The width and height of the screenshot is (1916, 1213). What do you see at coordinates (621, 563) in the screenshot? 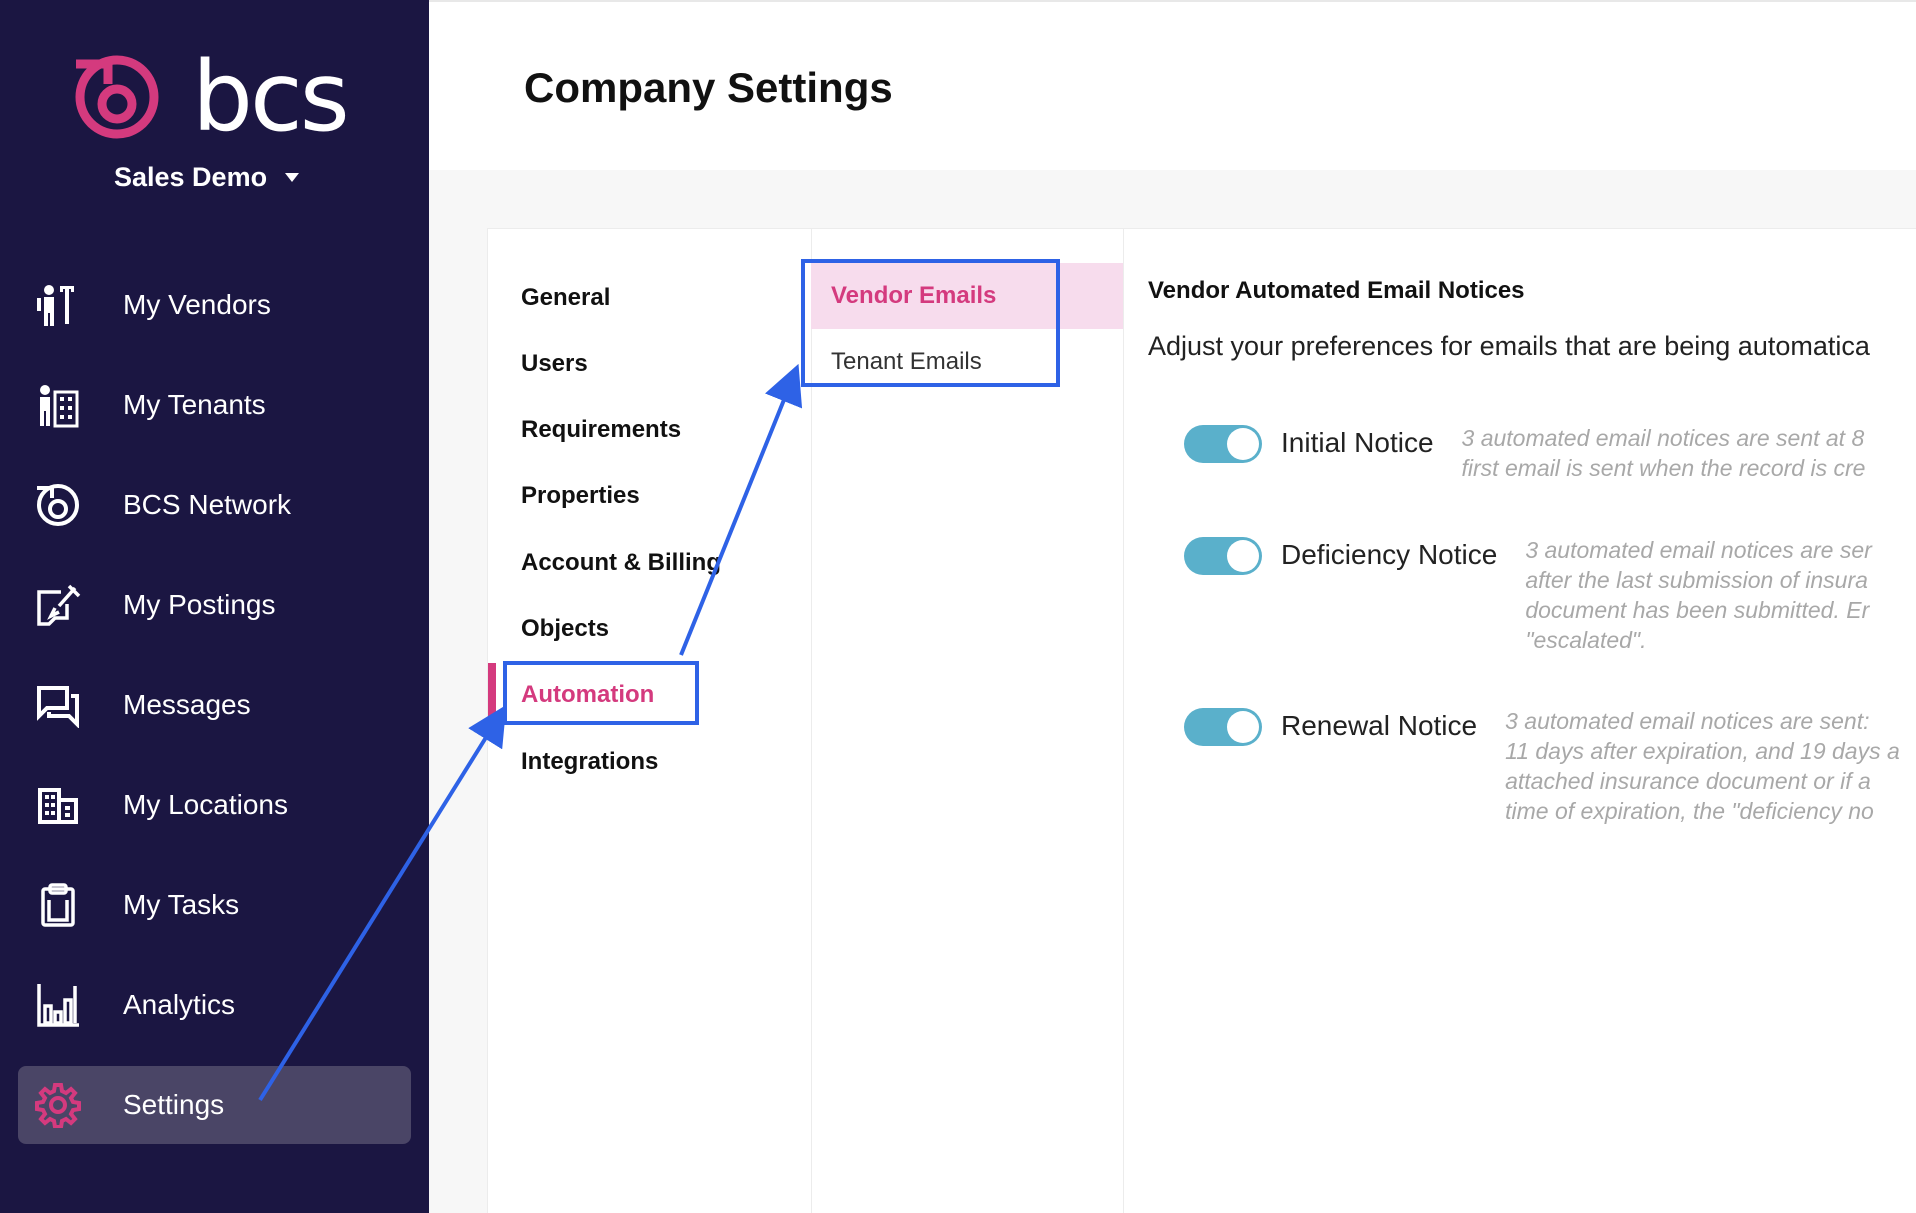
I see `menu-item-account-billing: Account & Billing` at bounding box center [621, 563].